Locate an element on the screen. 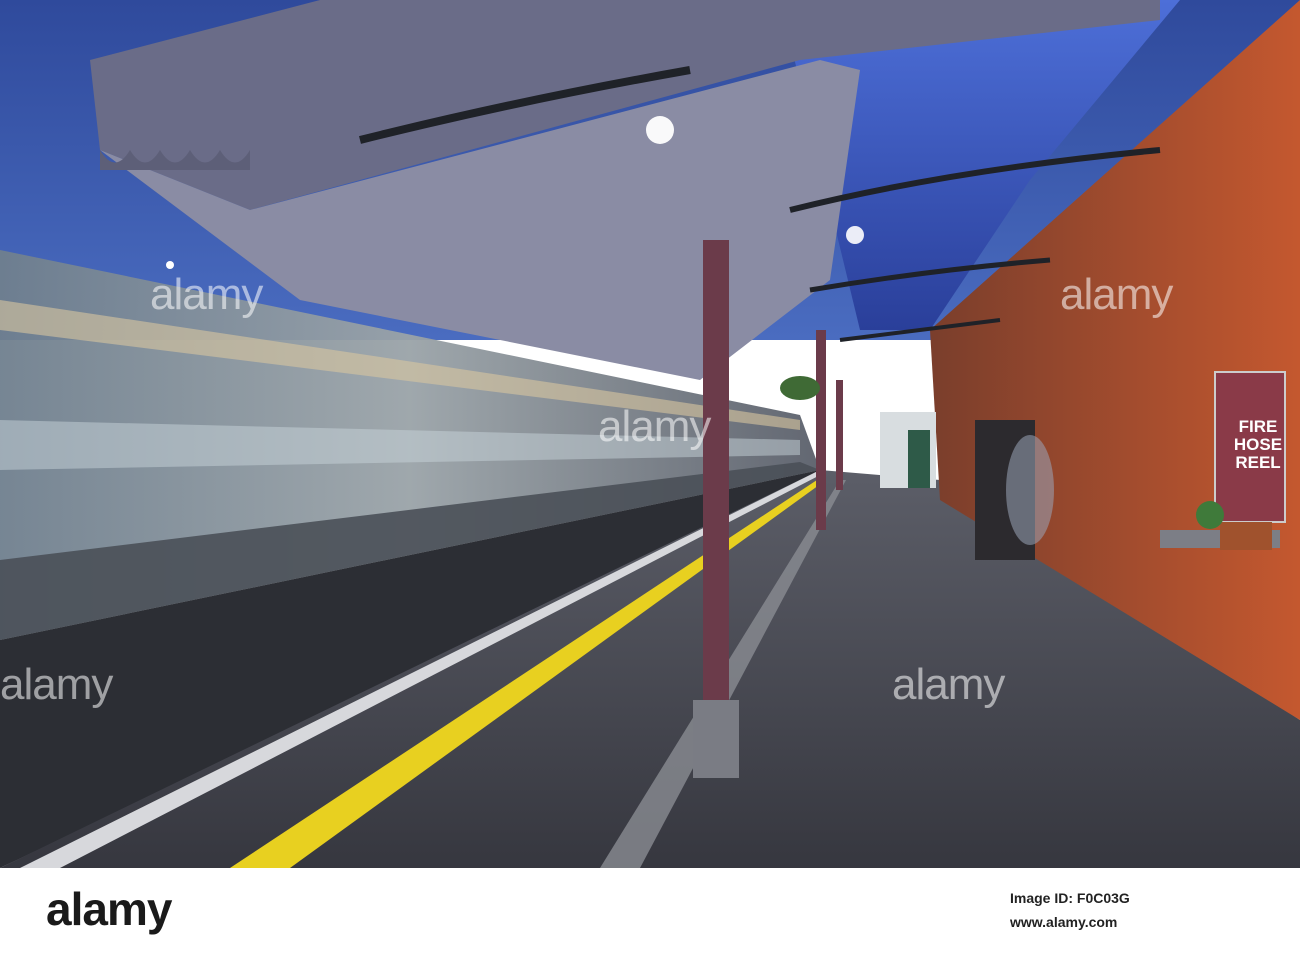 This screenshot has height=956, width=1300. blurred-person is located at coordinates (1030, 490).